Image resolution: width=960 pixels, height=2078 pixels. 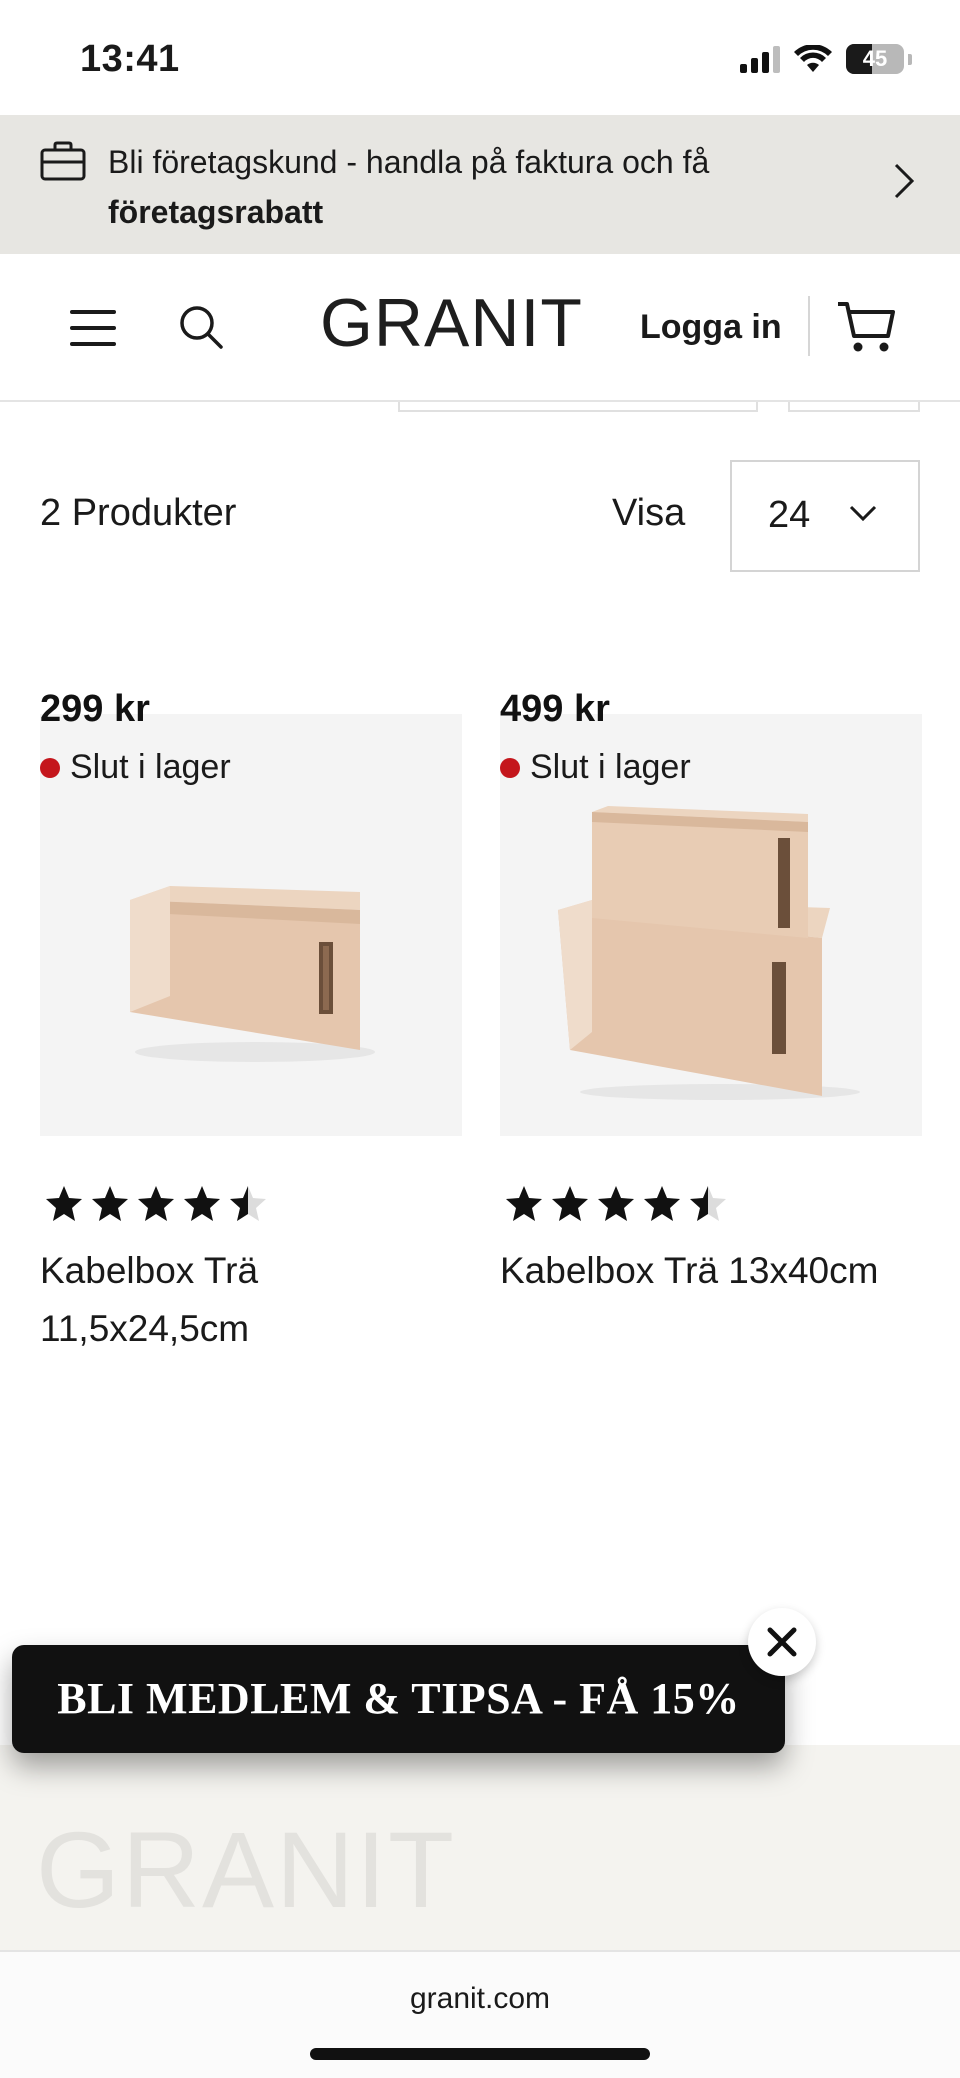 I want to click on close-popup-button, so click(x=782, y=1642).